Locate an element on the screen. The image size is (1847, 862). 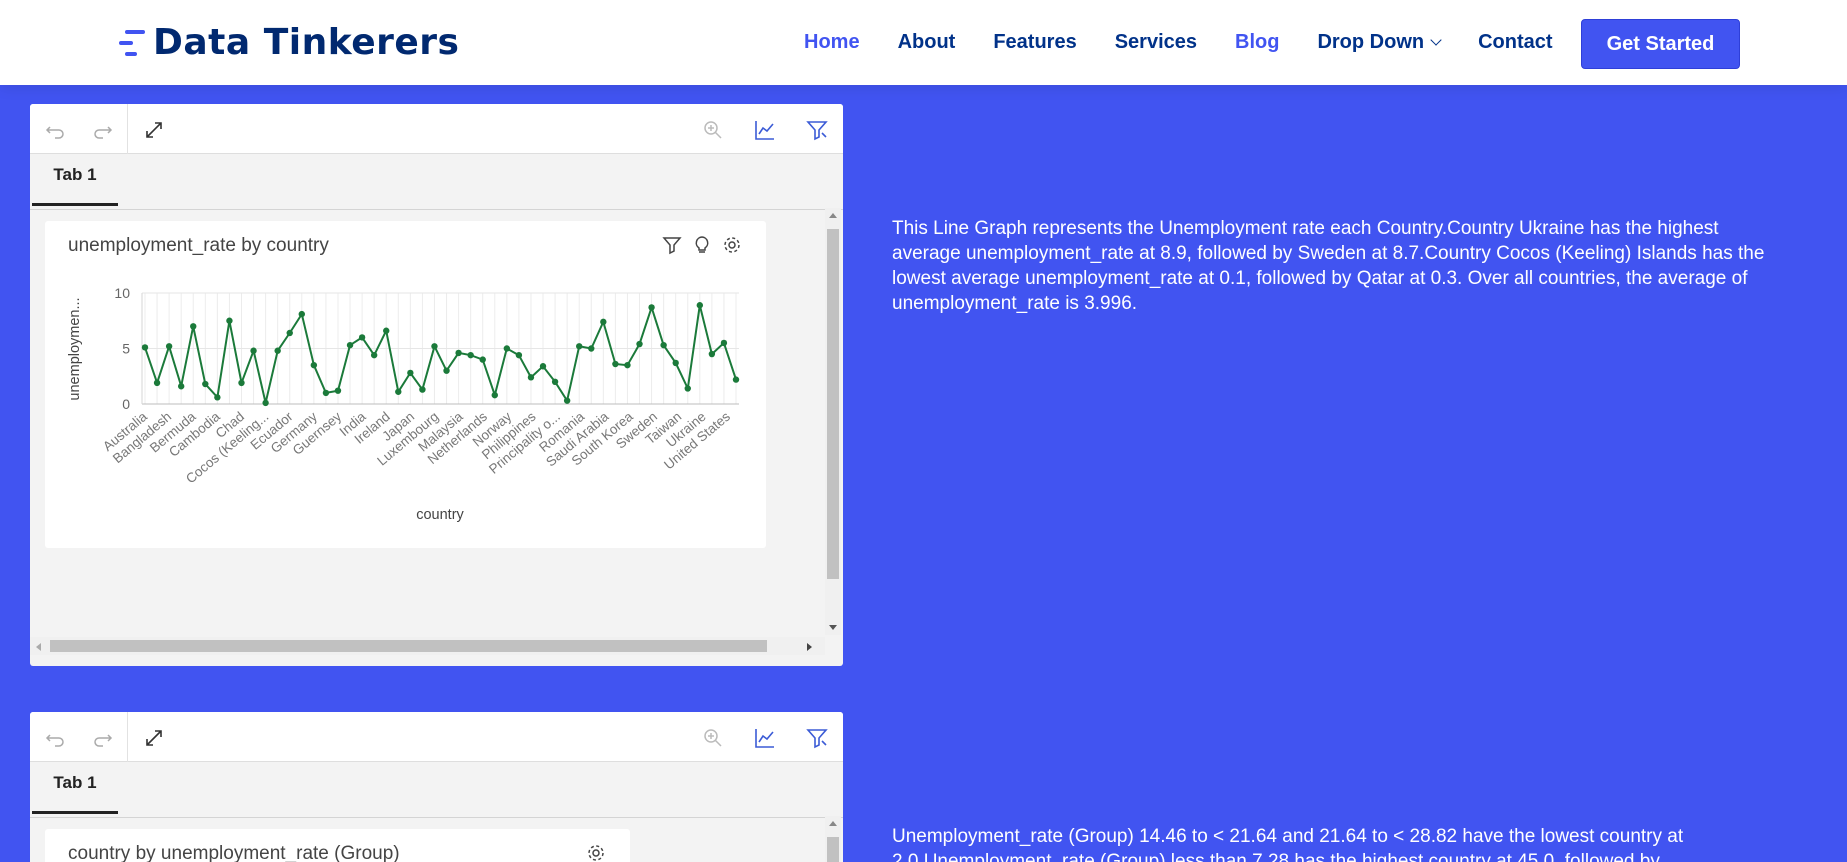
nav-features: Features is located at coordinates (1034, 42).